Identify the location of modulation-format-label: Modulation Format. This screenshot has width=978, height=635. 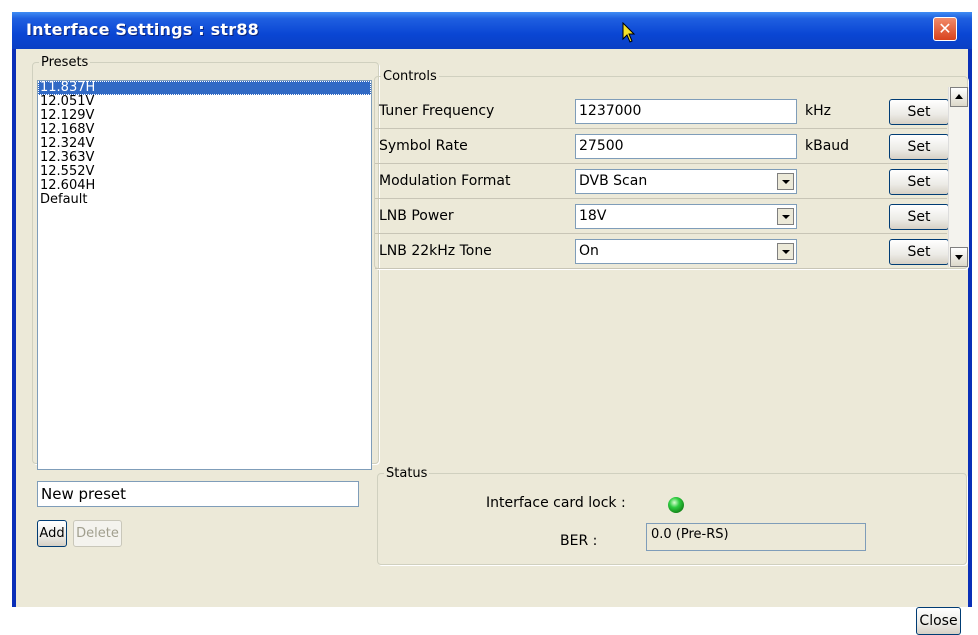
(445, 181).